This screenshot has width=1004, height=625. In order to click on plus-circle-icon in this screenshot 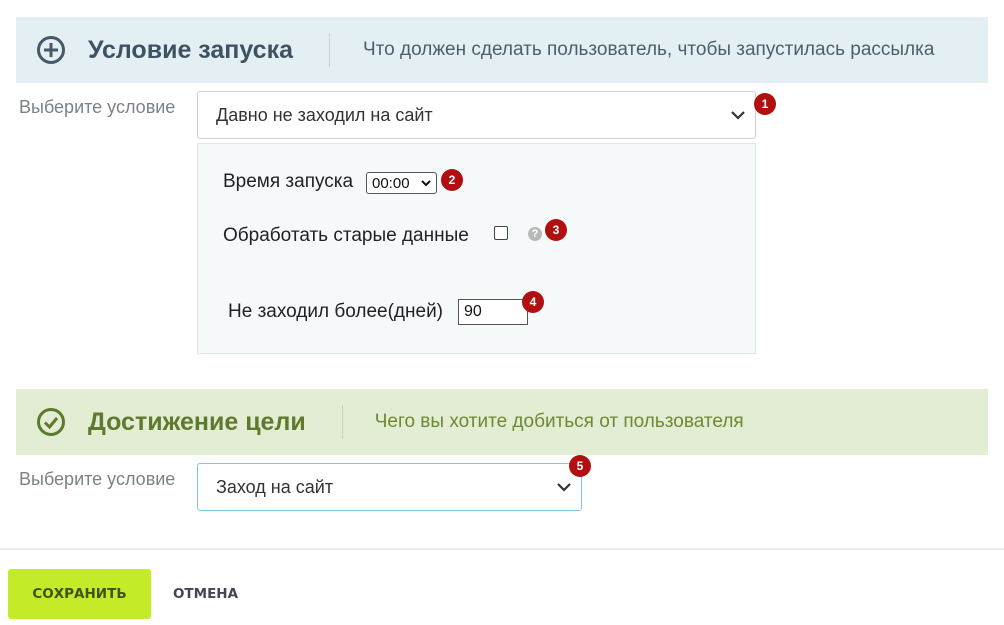, I will do `click(51, 50)`.